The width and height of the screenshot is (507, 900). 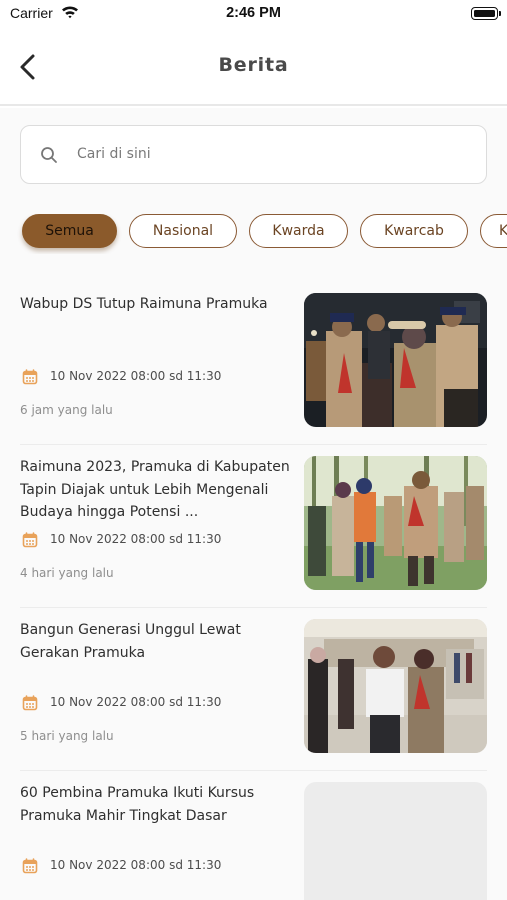 What do you see at coordinates (493, 231) in the screenshot?
I see `filter-chip-kwaran: Kwaran` at bounding box center [493, 231].